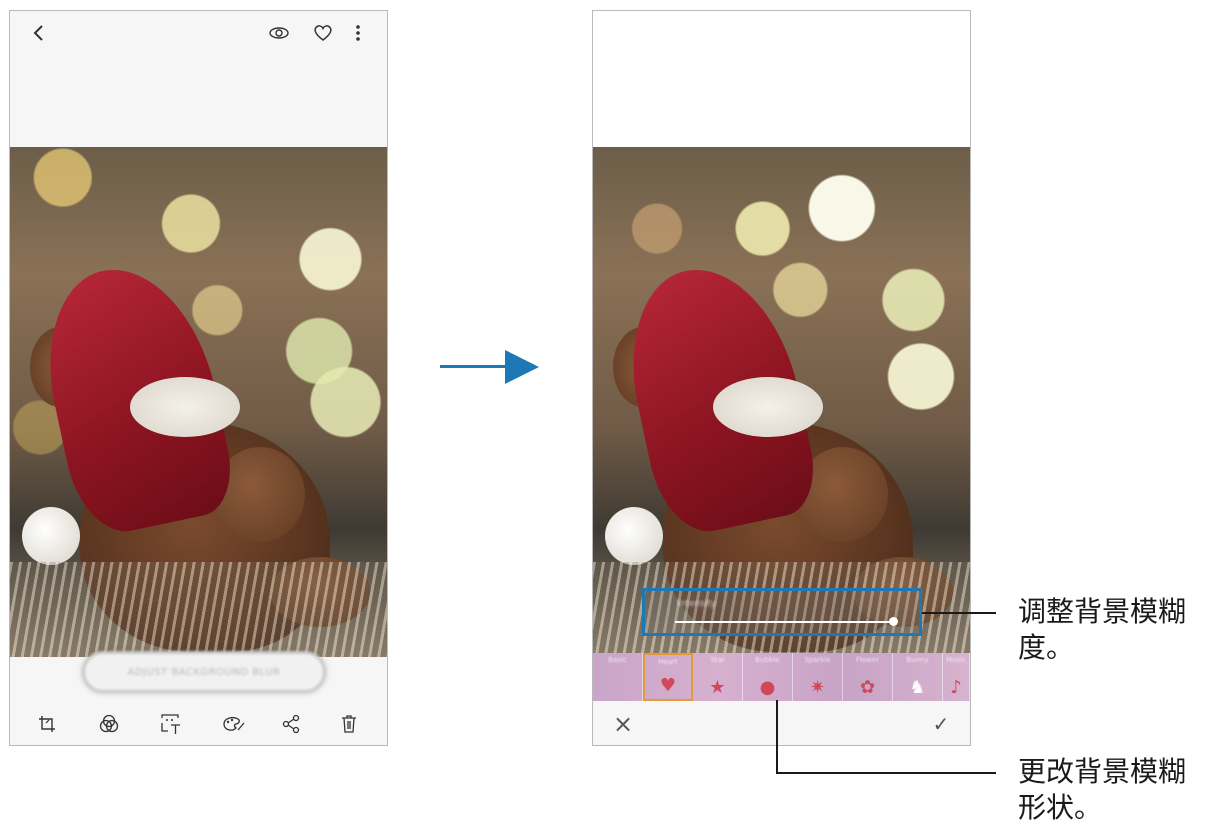  What do you see at coordinates (349, 724) in the screenshot?
I see `trash-icon` at bounding box center [349, 724].